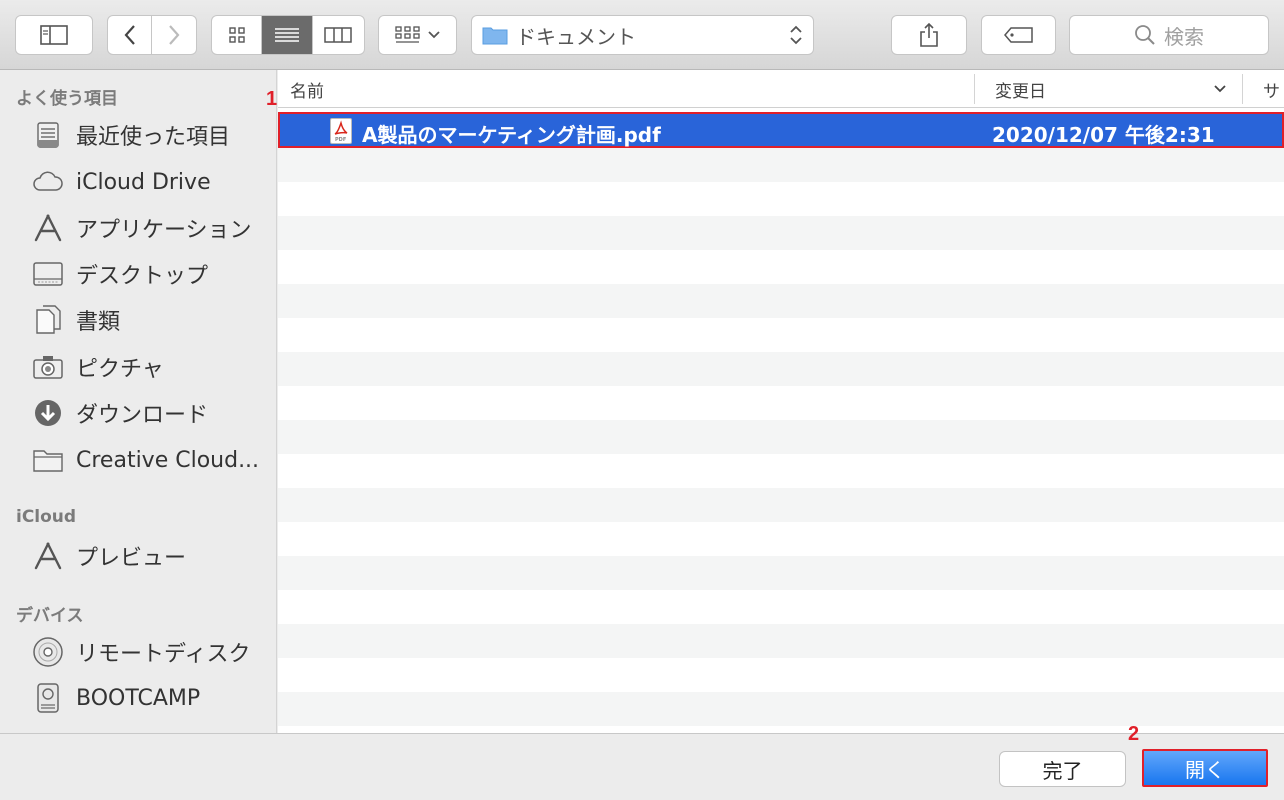  I want to click on sidebar-item-label: 書類, so click(98, 322).